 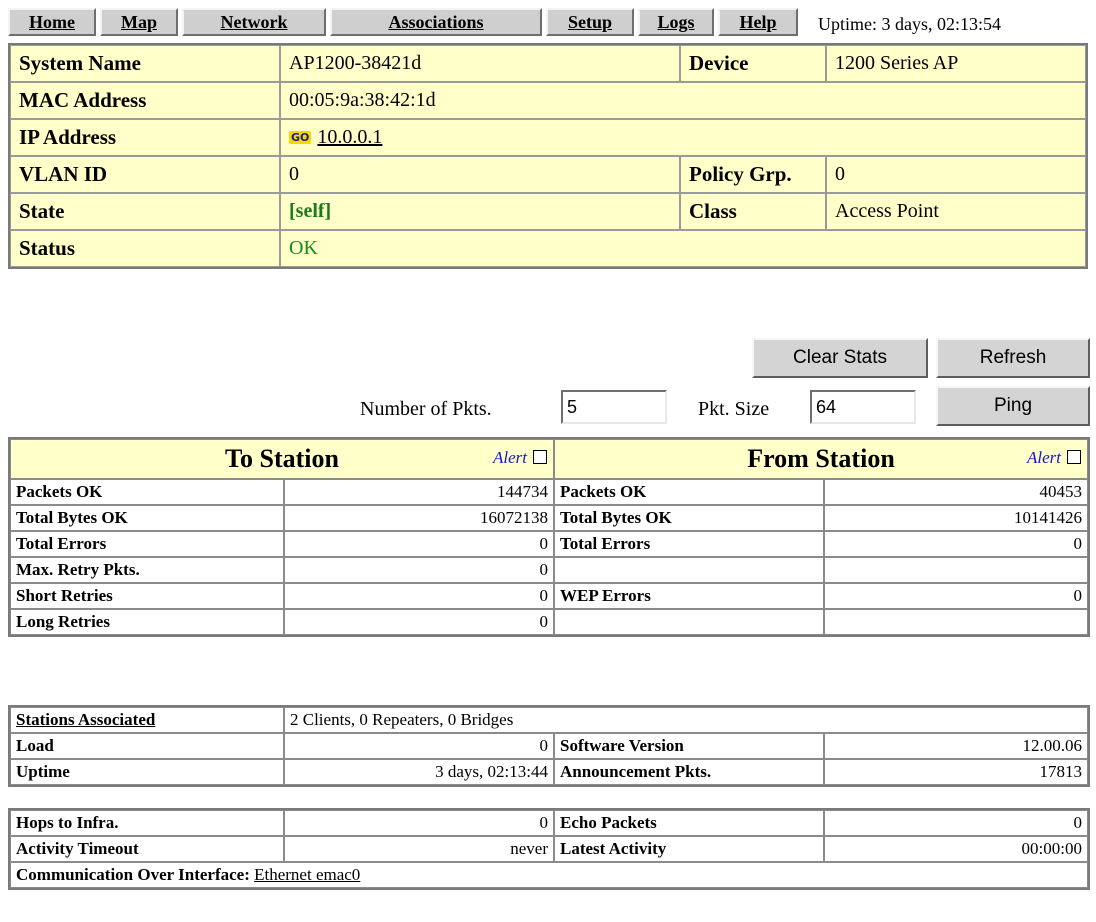 What do you see at coordinates (145, 248) in the screenshot?
I see `status-label: Status` at bounding box center [145, 248].